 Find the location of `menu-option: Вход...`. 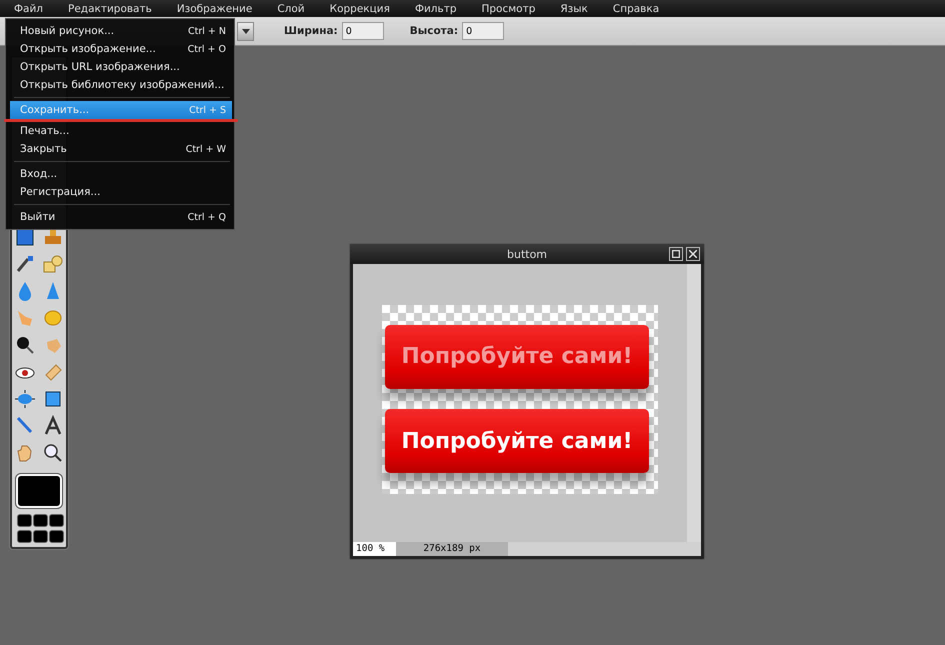

menu-option: Вход... is located at coordinates (121, 174).